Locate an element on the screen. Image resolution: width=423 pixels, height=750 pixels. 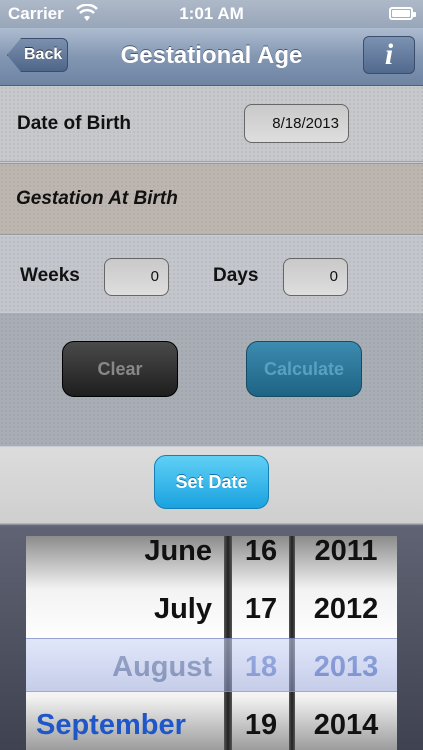
day-option: 16 is located at coordinates (261, 558).